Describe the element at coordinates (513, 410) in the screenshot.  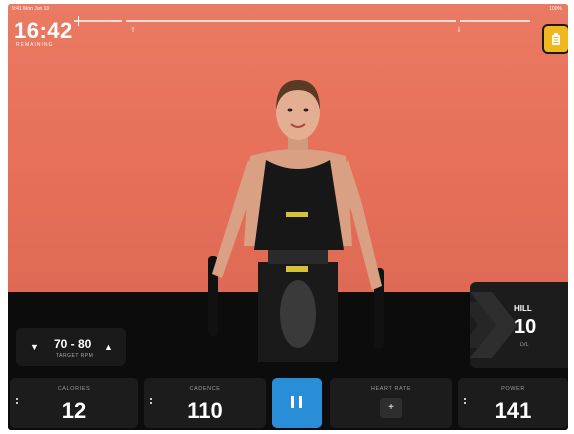
I see `power-value: 141` at that location.